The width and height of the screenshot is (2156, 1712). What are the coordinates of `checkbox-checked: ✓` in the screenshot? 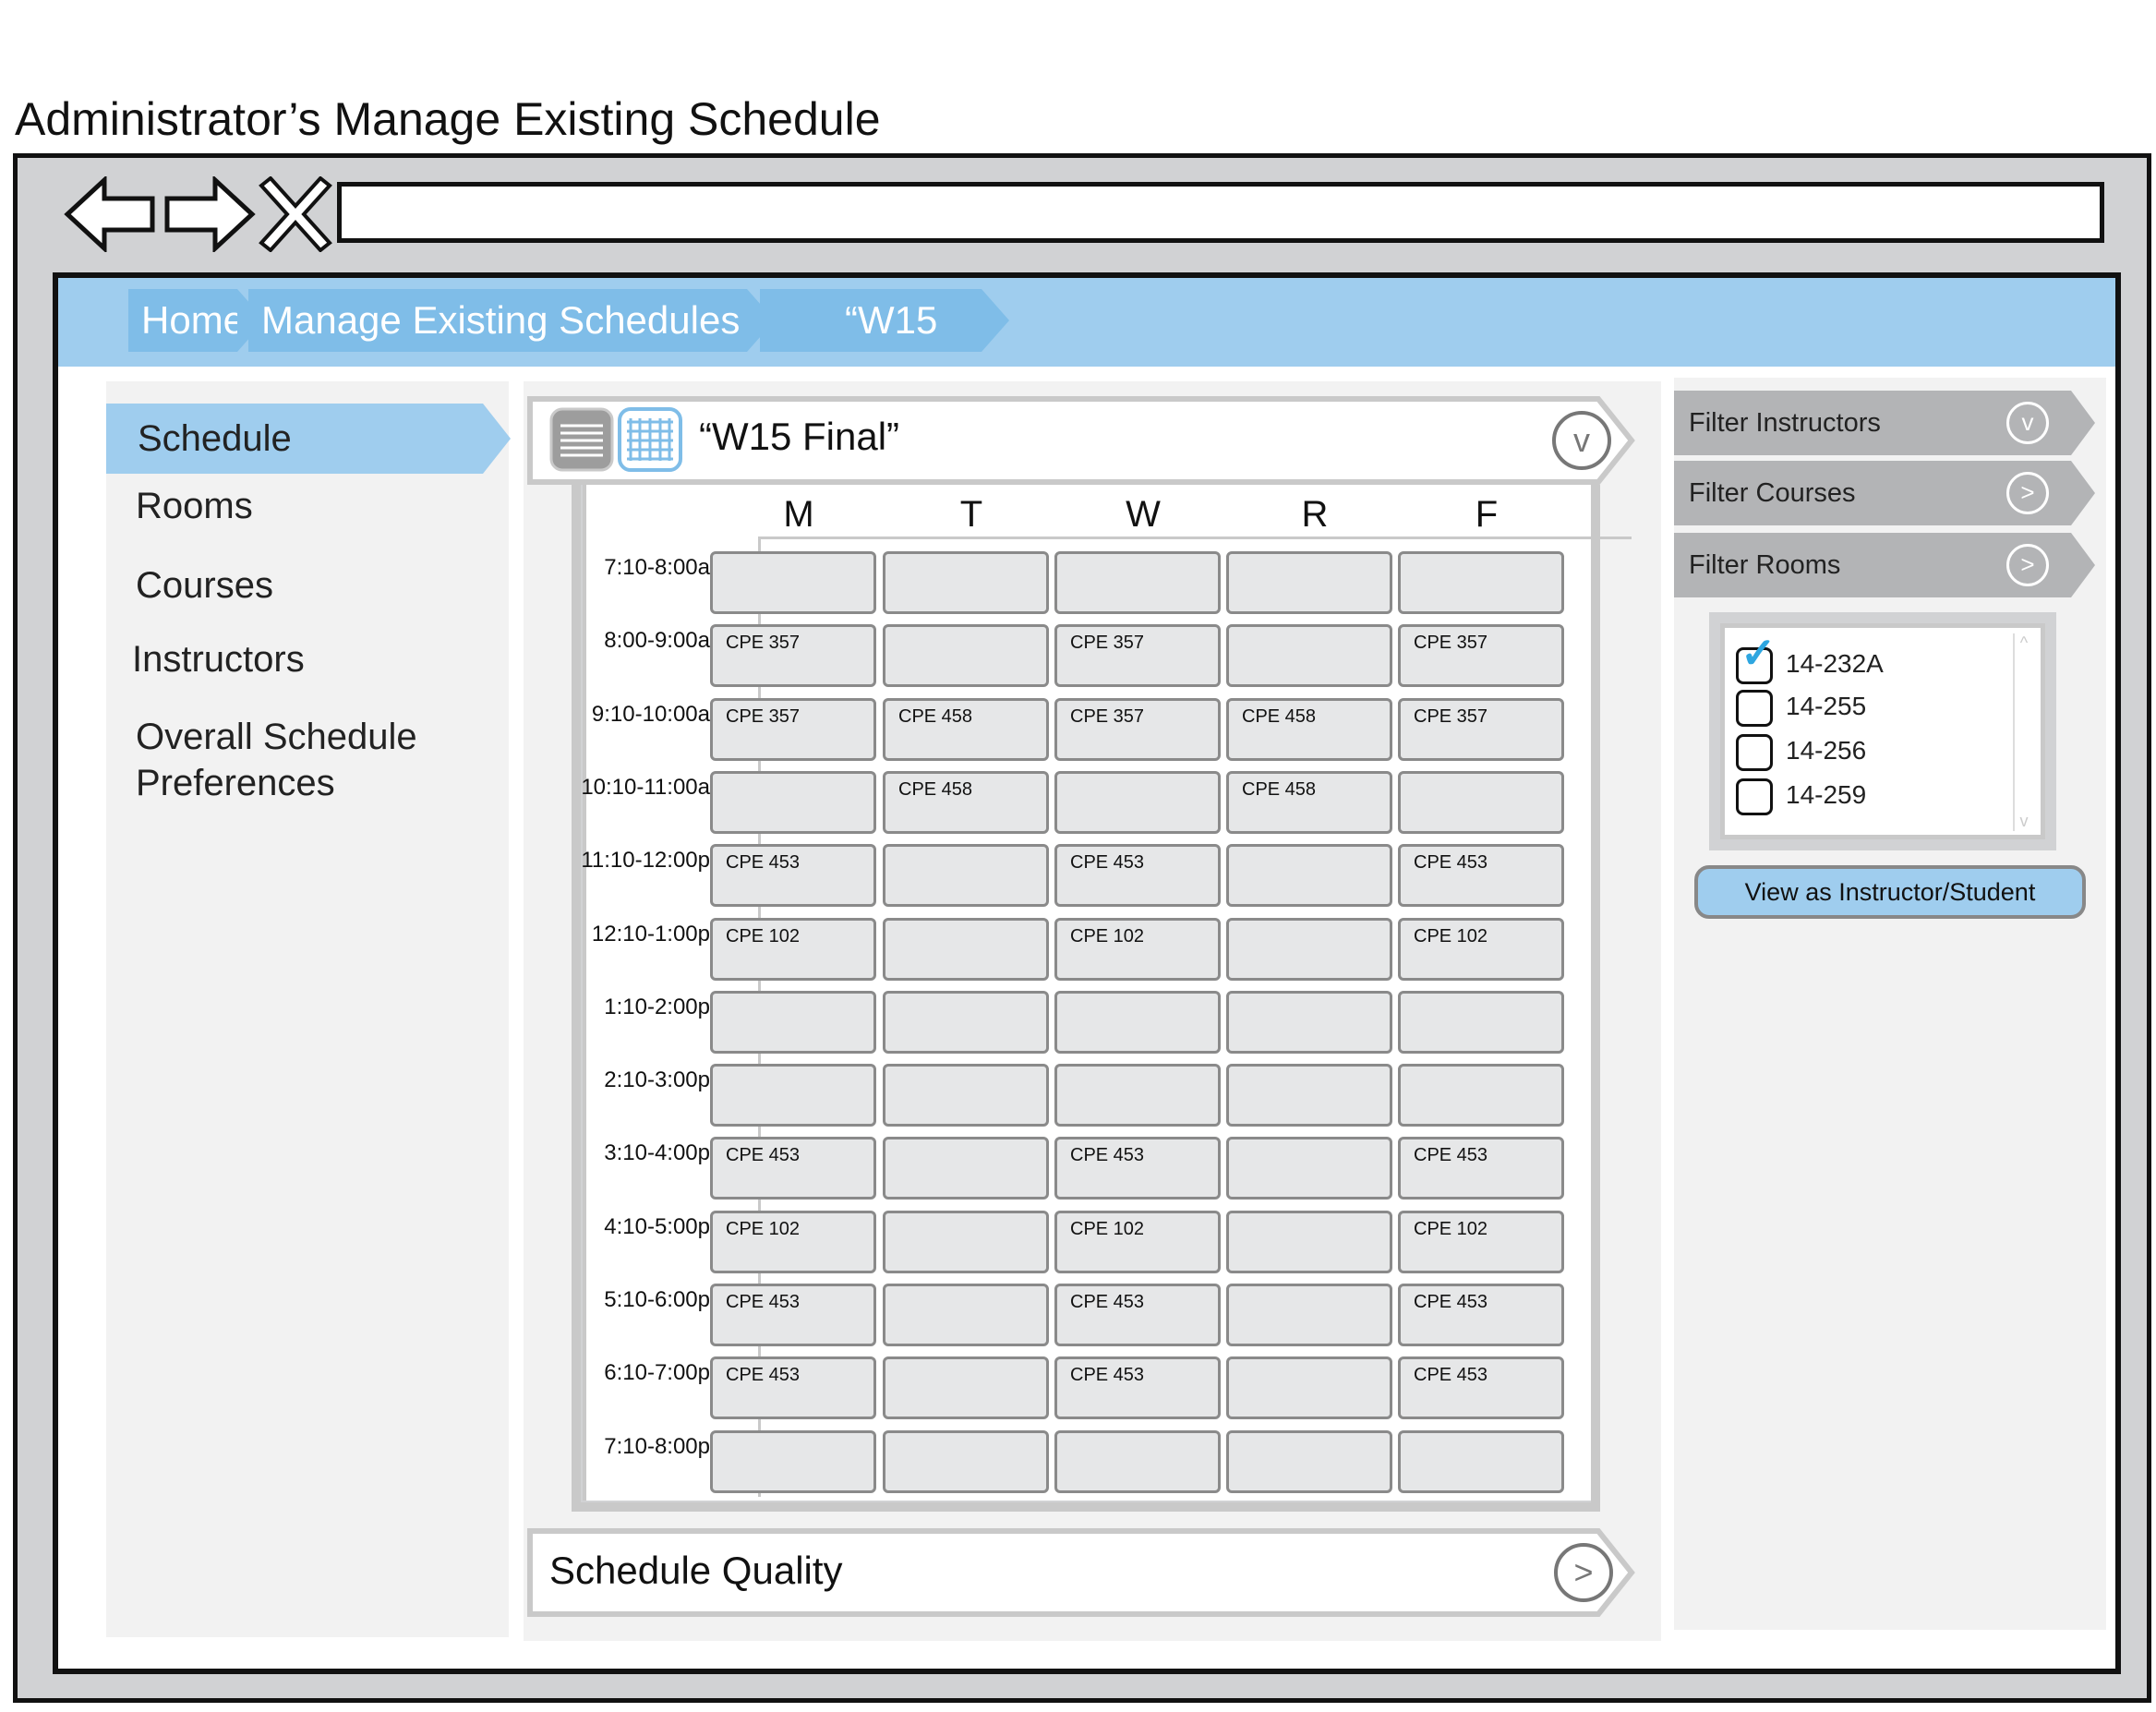 It's located at (1756, 658).